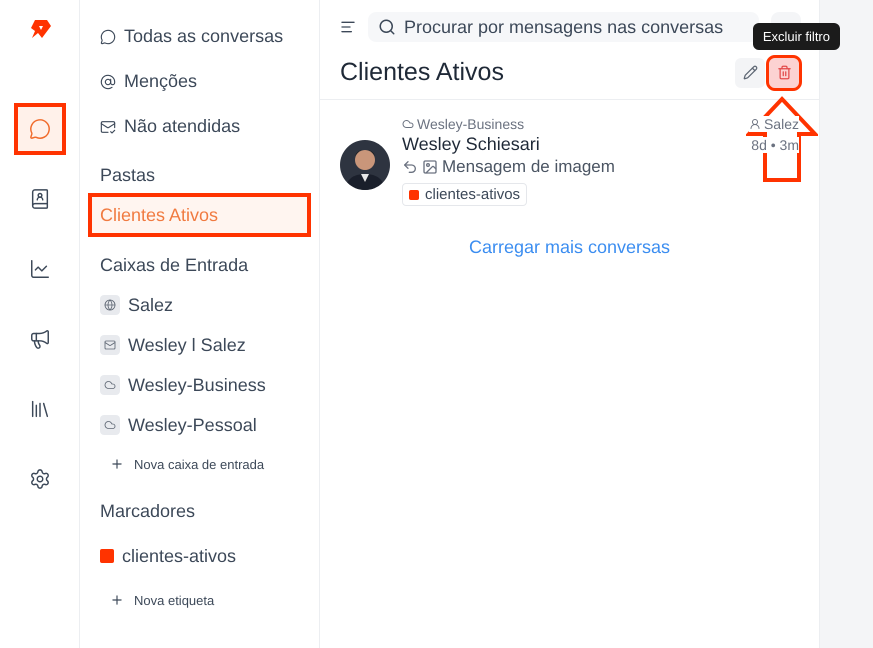 The width and height of the screenshot is (873, 648). I want to click on time-text: 8d • 3m, so click(775, 144).